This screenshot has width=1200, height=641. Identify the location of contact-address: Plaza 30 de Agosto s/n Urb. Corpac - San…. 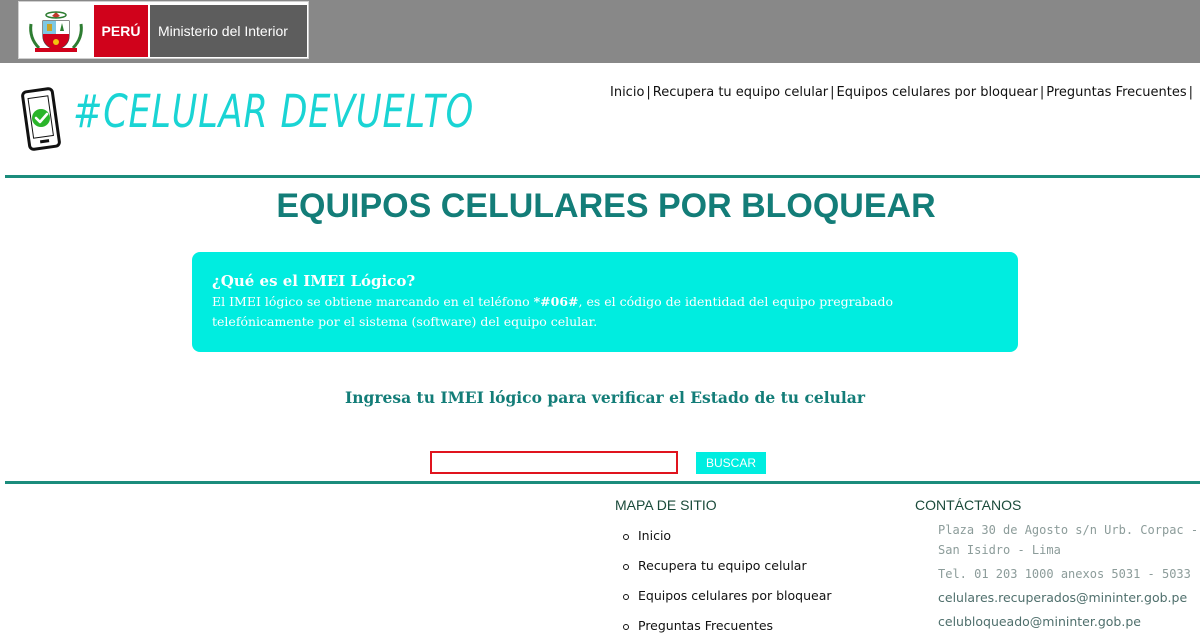
(1068, 540).